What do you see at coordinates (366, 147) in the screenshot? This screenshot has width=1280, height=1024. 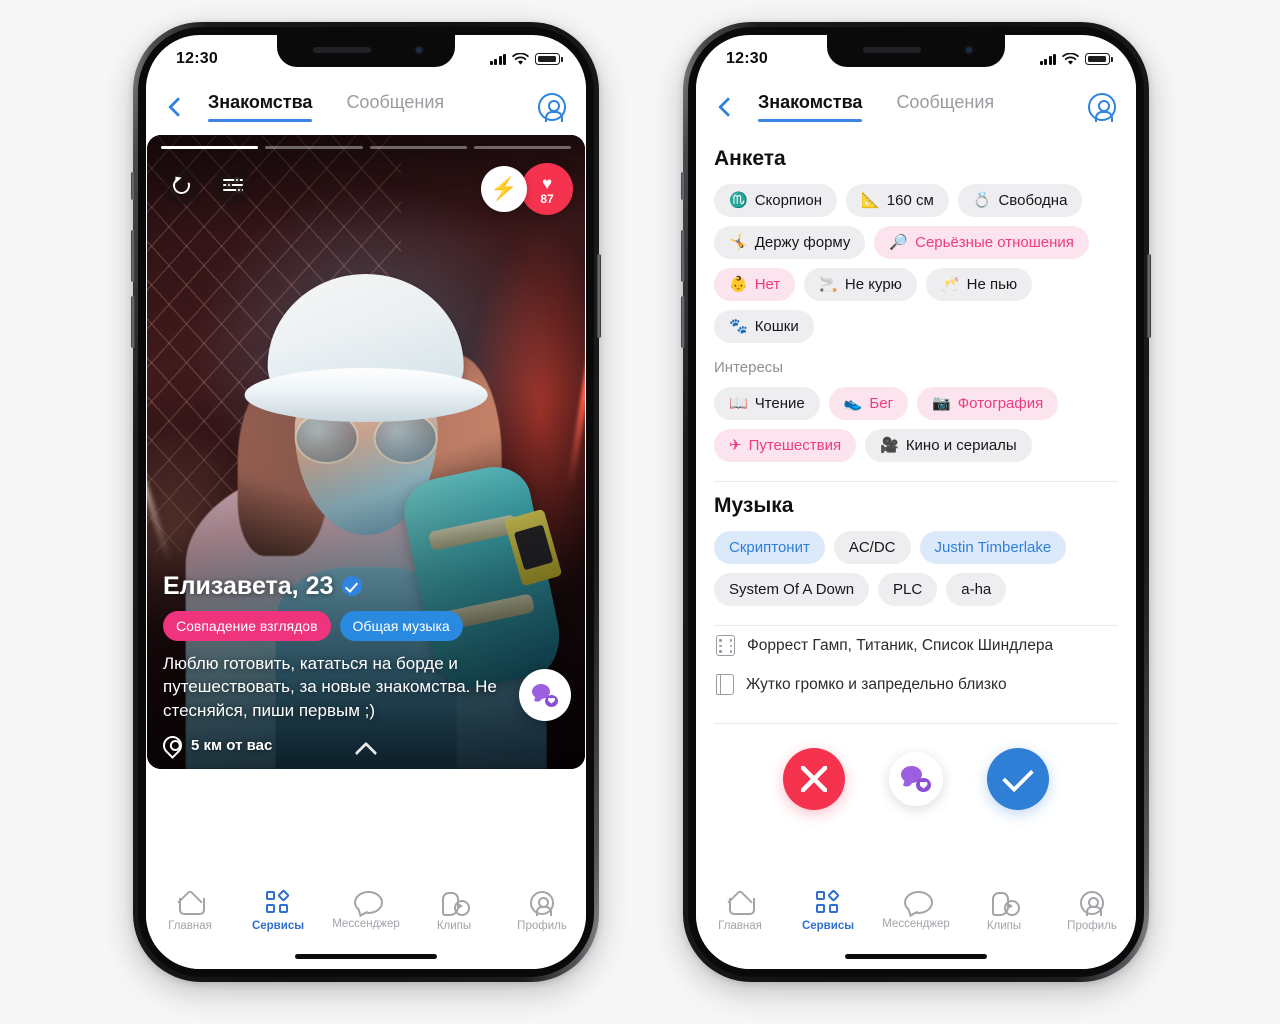 I see `story-progress` at bounding box center [366, 147].